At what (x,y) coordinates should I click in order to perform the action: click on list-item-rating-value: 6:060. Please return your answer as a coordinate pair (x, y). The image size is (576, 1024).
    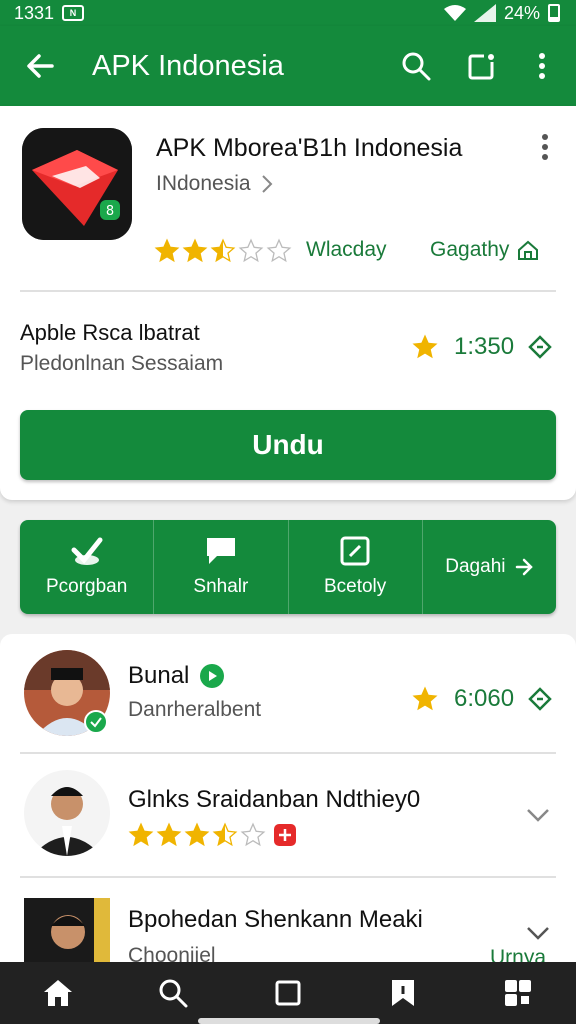
    Looking at the image, I should click on (484, 698).